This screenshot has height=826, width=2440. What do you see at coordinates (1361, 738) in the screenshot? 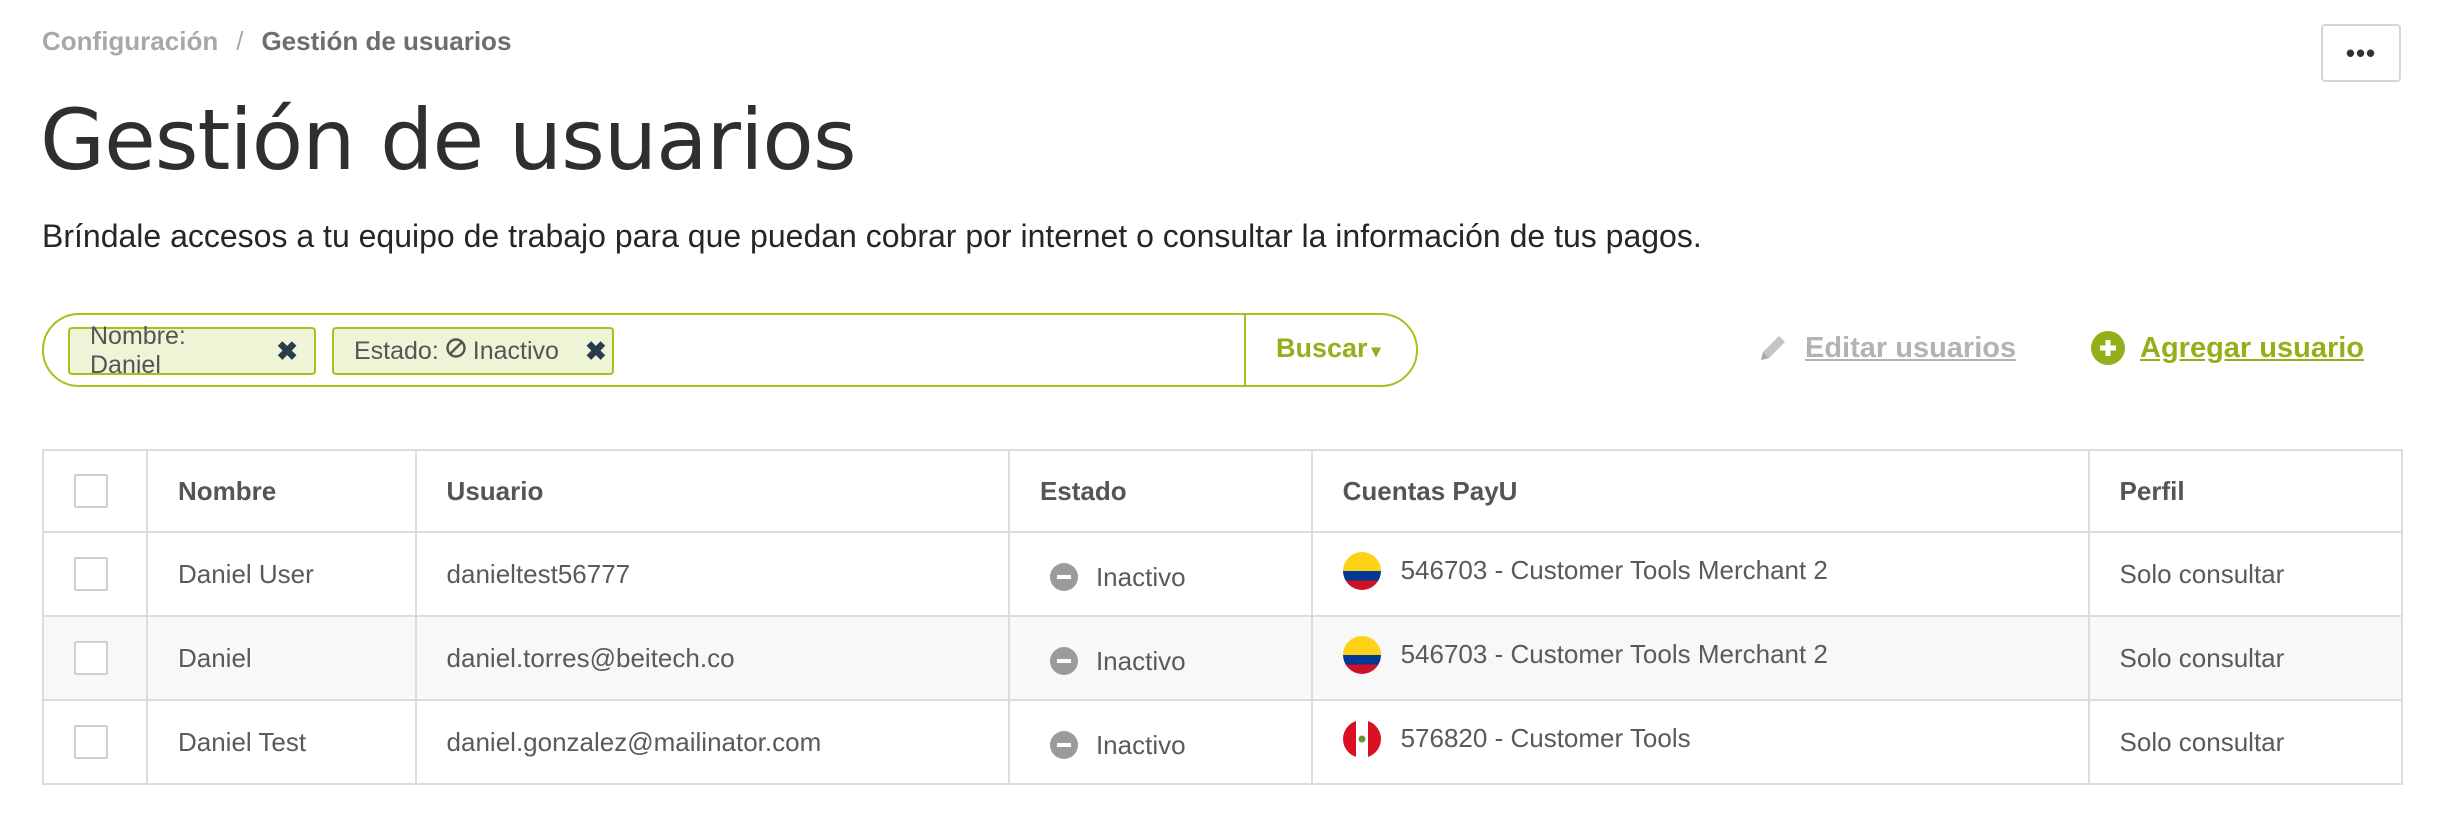
I see `peru-flag-icon` at bounding box center [1361, 738].